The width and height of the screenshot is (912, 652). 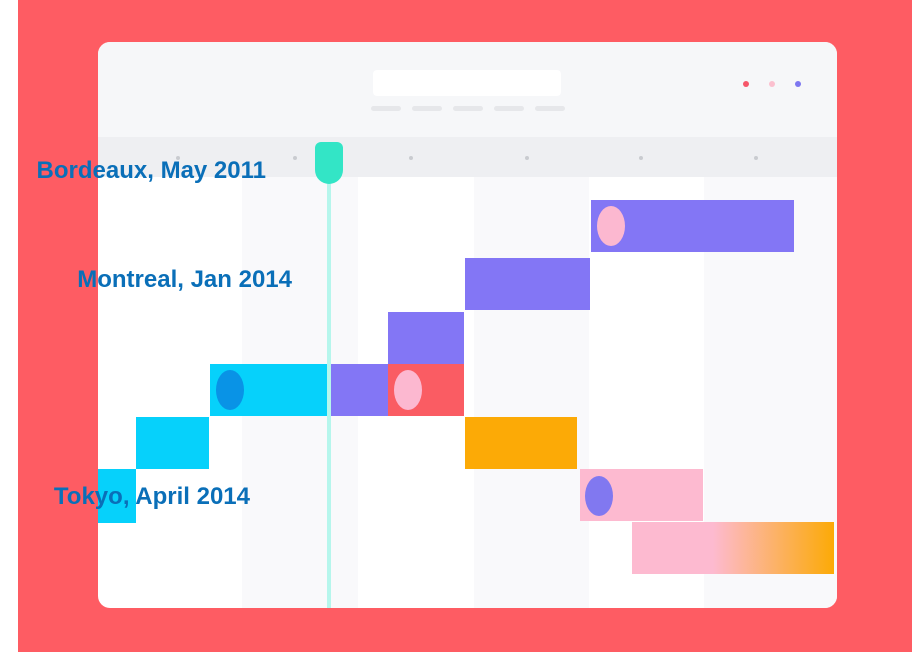 I want to click on row-2-bar, so click(x=527, y=284).